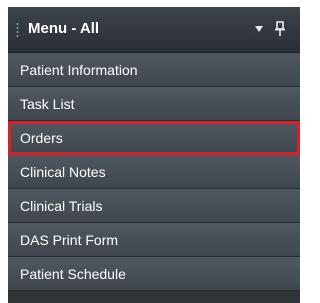 The image size is (320, 303). What do you see at coordinates (61, 206) in the screenshot?
I see `menu-item-label: Clinical Trials` at bounding box center [61, 206].